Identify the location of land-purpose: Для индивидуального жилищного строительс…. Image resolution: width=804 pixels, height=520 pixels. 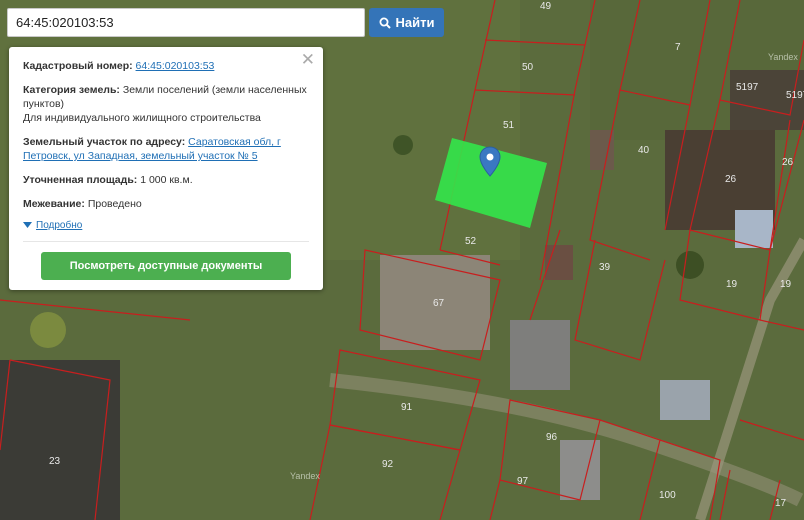
(142, 118).